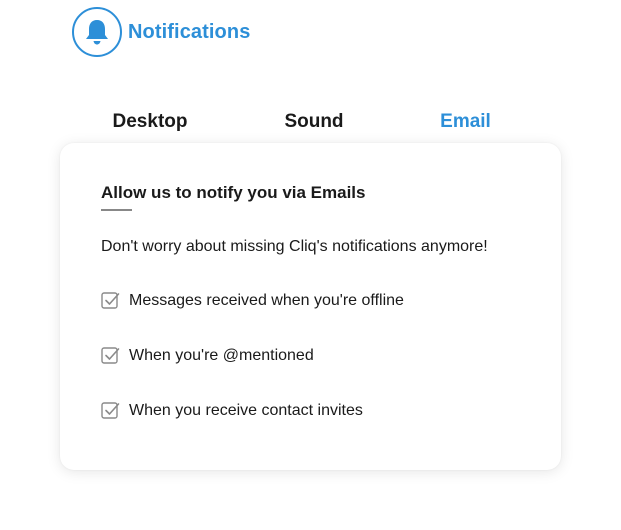  What do you see at coordinates (150, 122) in the screenshot?
I see `tab-desktop: Desktop` at bounding box center [150, 122].